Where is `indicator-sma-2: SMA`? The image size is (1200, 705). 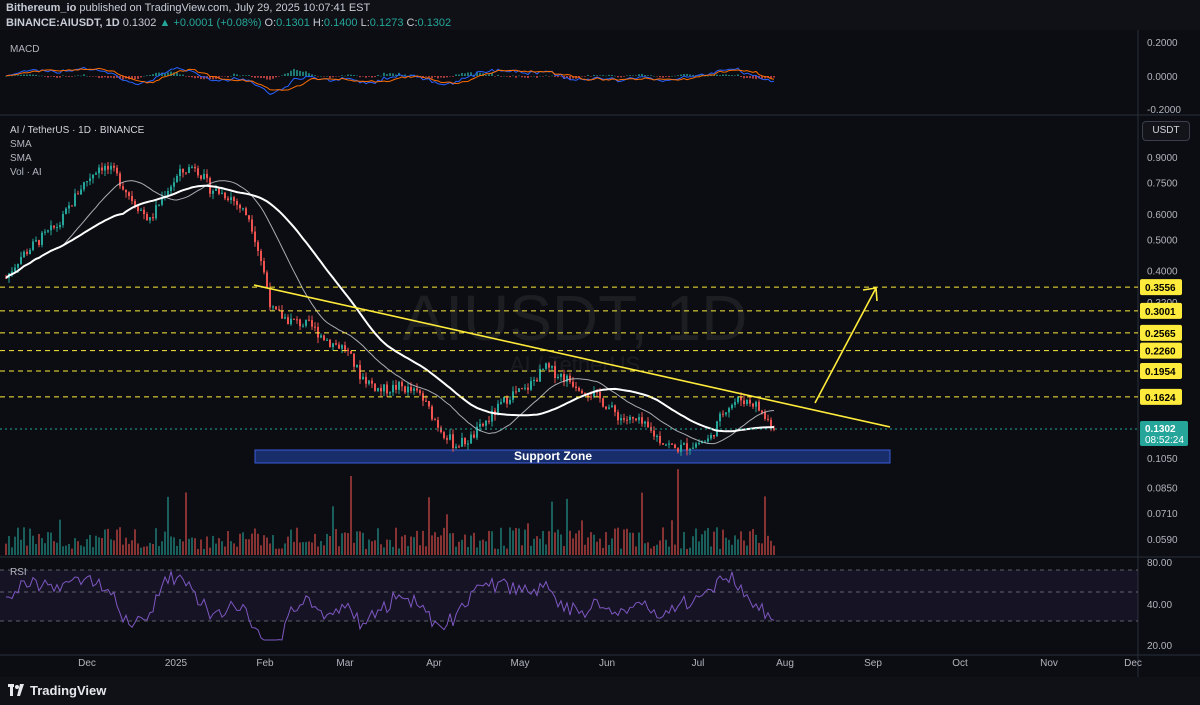
indicator-sma-2: SMA is located at coordinates (21, 158).